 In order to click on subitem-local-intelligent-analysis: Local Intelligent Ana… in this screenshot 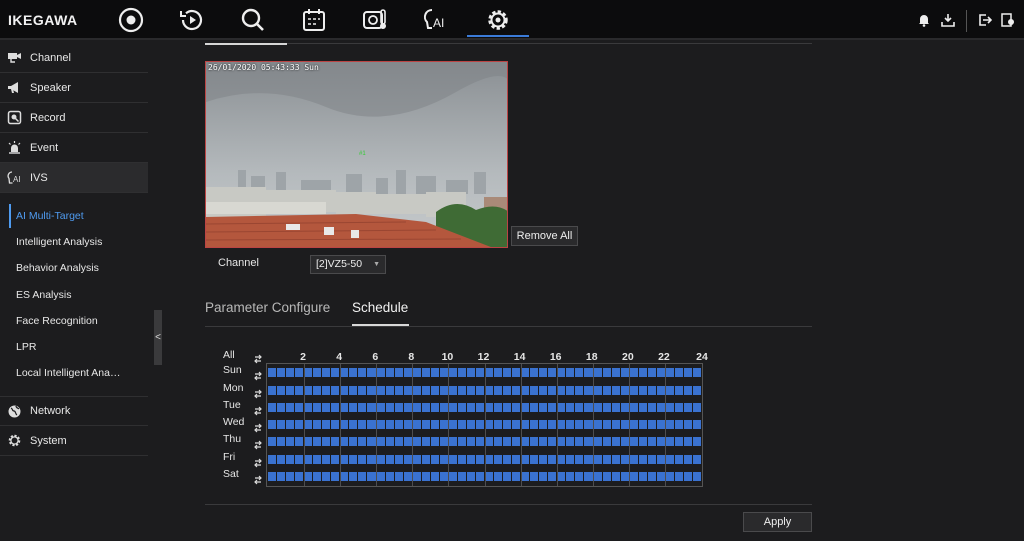, I will do `click(81, 373)`.